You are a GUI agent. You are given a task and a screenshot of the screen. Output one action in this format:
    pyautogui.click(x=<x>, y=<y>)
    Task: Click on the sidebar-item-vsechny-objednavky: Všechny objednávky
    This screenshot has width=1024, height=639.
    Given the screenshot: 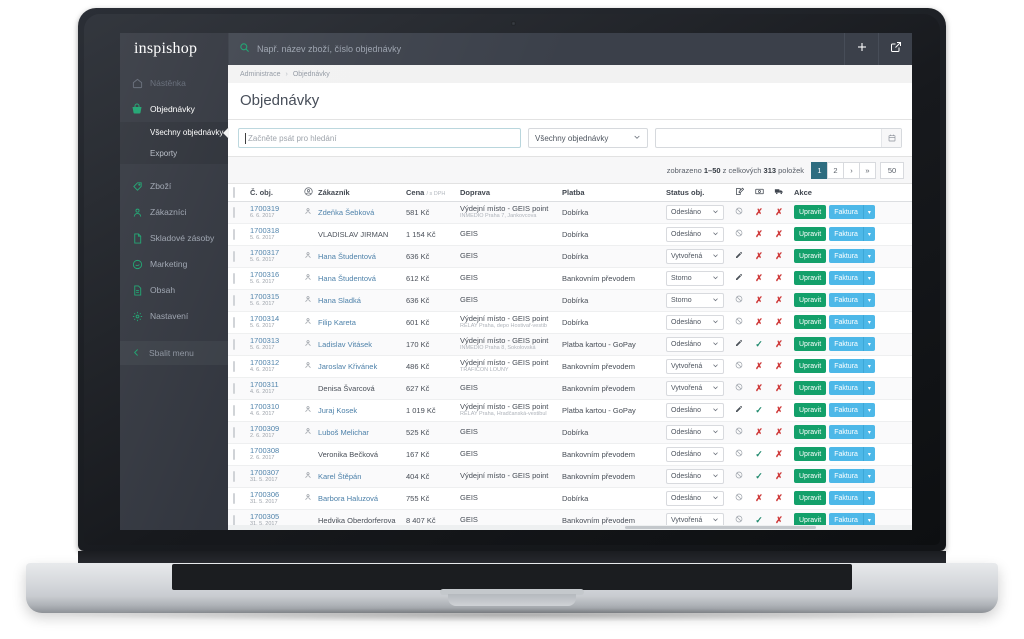 What is the action you would take?
    pyautogui.click(x=174, y=132)
    